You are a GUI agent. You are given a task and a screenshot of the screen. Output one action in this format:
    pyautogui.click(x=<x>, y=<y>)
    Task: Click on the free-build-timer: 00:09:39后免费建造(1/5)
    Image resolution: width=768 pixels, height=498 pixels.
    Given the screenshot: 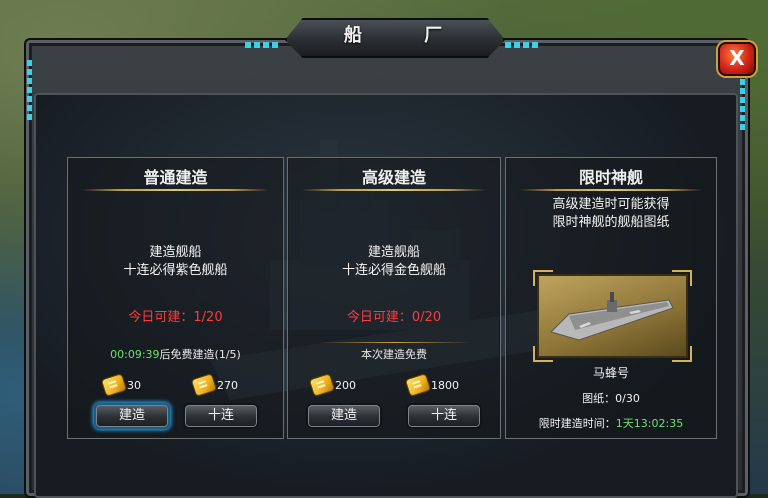 What is the action you would take?
    pyautogui.click(x=175, y=354)
    